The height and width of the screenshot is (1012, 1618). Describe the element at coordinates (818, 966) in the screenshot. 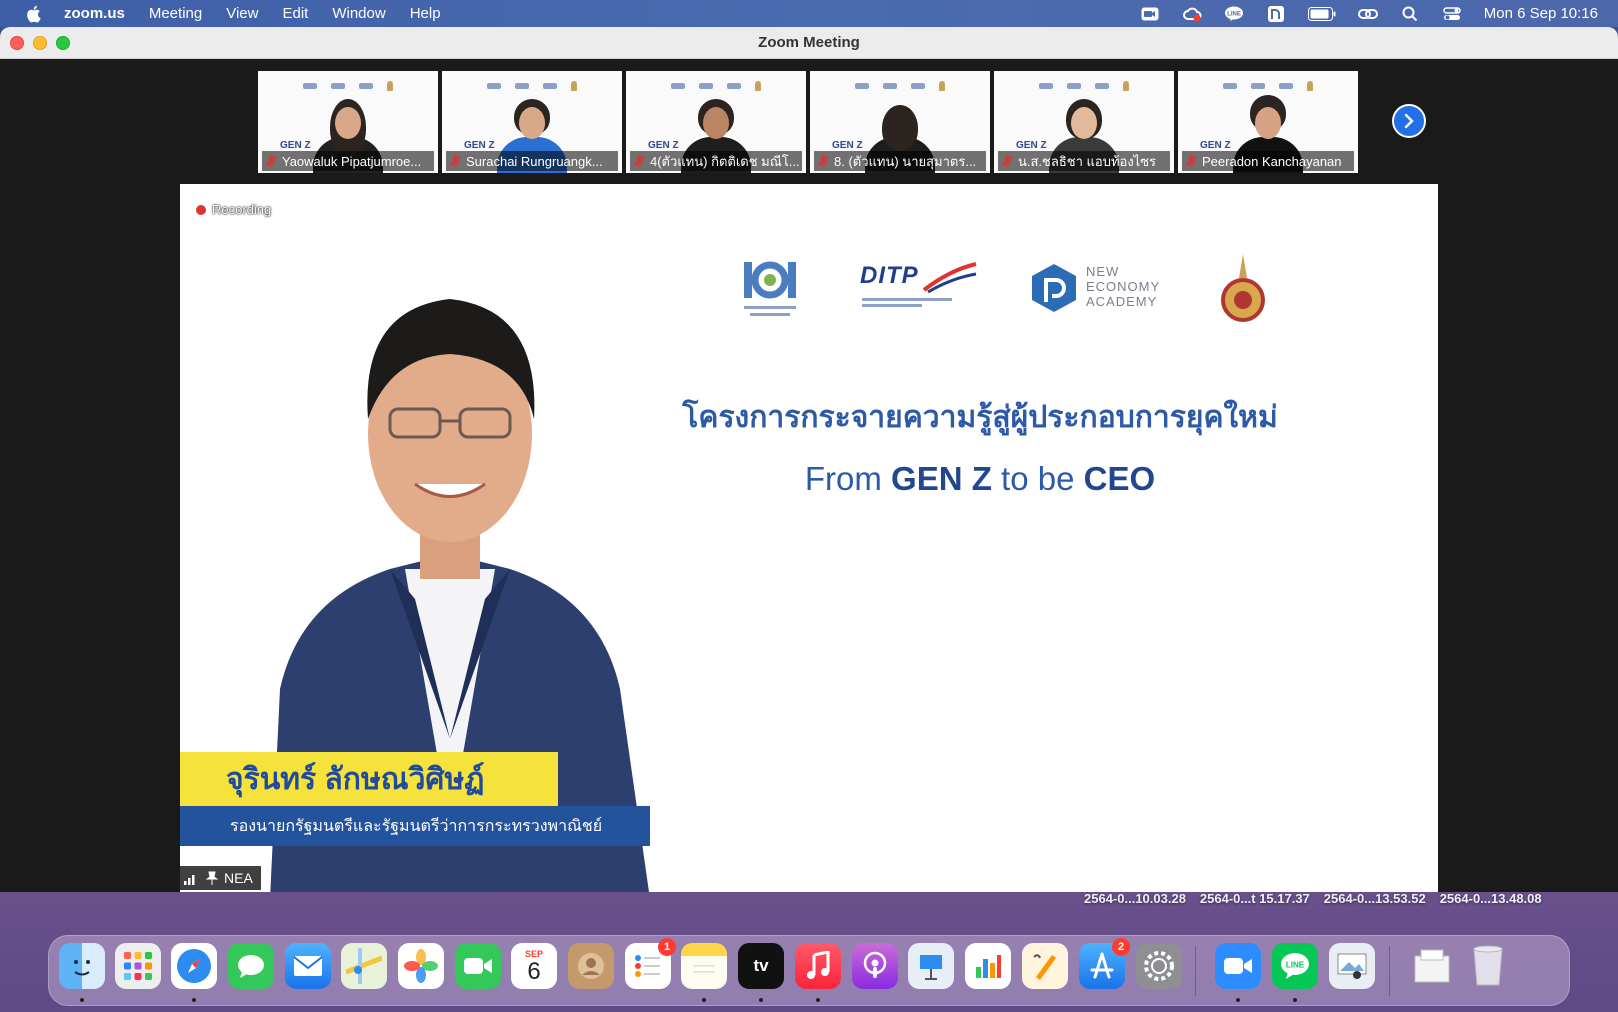

I see `music-icon` at that location.